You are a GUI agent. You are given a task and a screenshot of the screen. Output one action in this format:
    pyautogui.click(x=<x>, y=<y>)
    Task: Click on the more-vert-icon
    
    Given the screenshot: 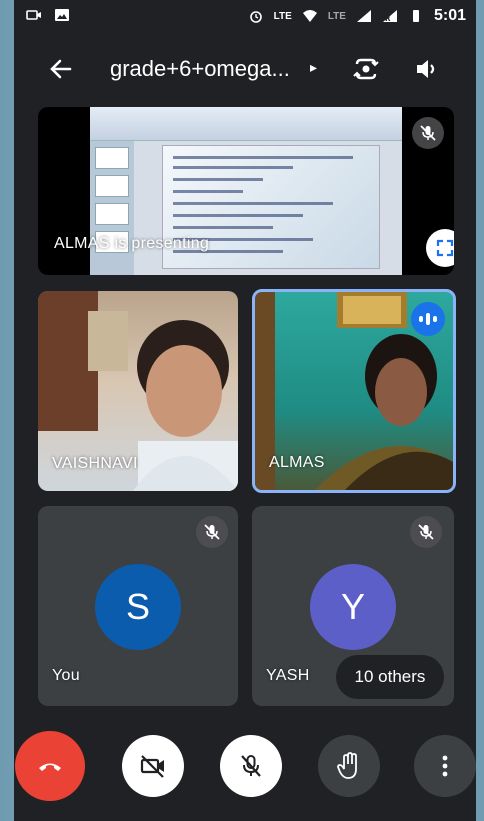 What is the action you would take?
    pyautogui.click(x=445, y=766)
    